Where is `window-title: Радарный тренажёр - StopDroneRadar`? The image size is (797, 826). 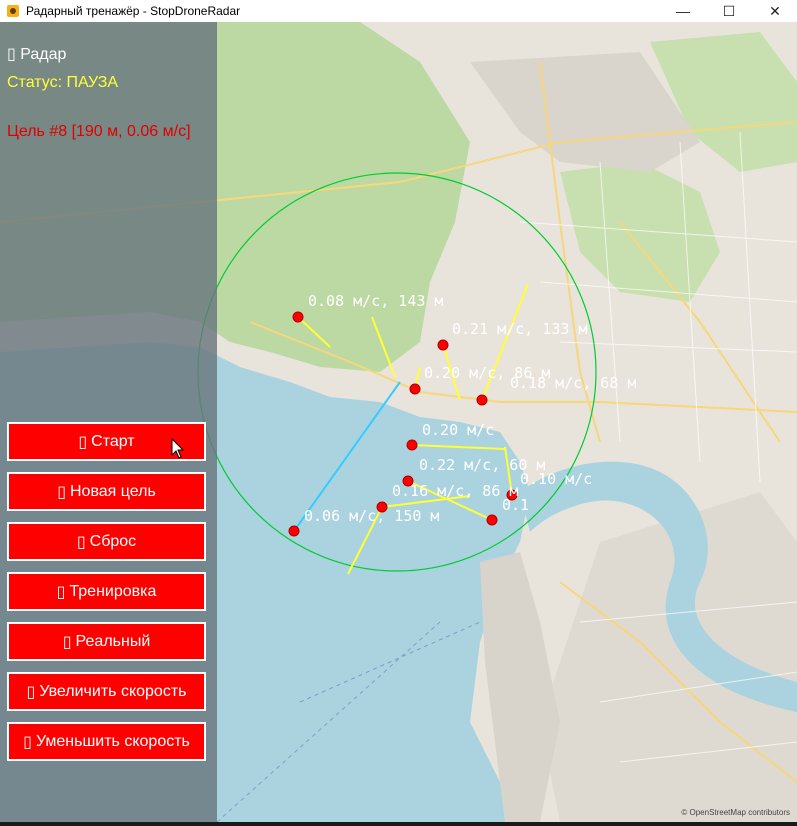 window-title: Радарный тренажёр - StopDroneRadar is located at coordinates (133, 11).